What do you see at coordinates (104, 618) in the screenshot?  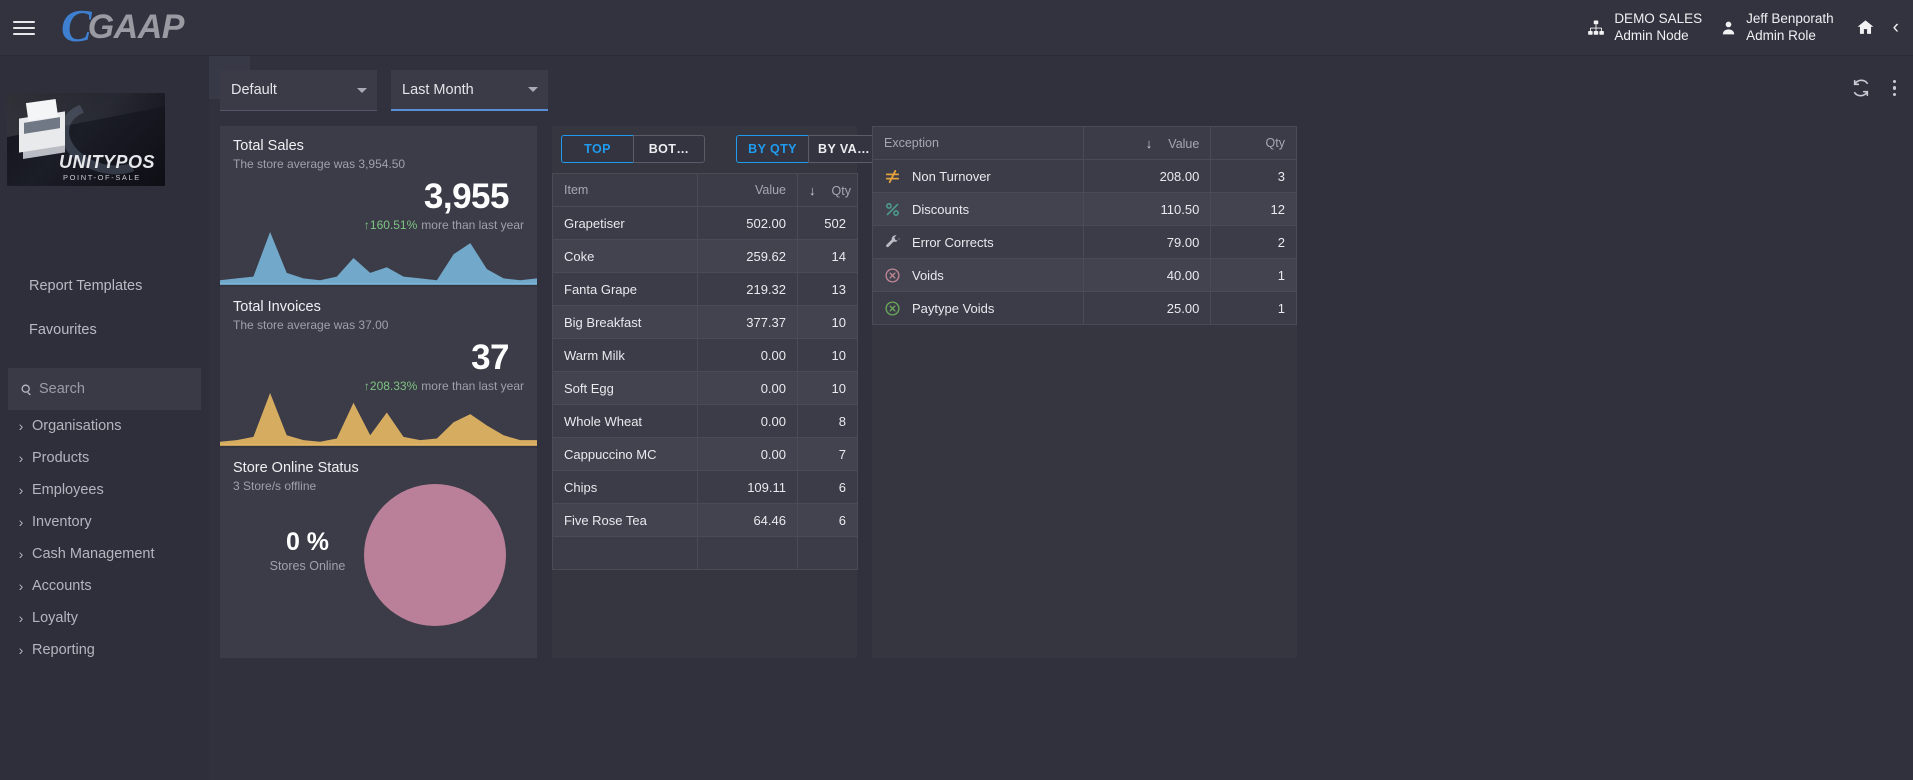 I see `sidebar-item-loyalty: › Loyalty` at bounding box center [104, 618].